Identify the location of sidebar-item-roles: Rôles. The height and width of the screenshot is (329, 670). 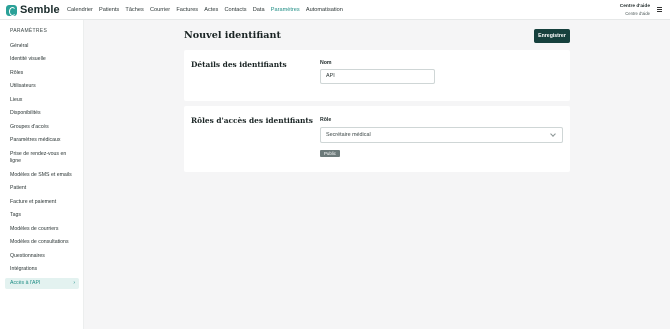
(42, 73).